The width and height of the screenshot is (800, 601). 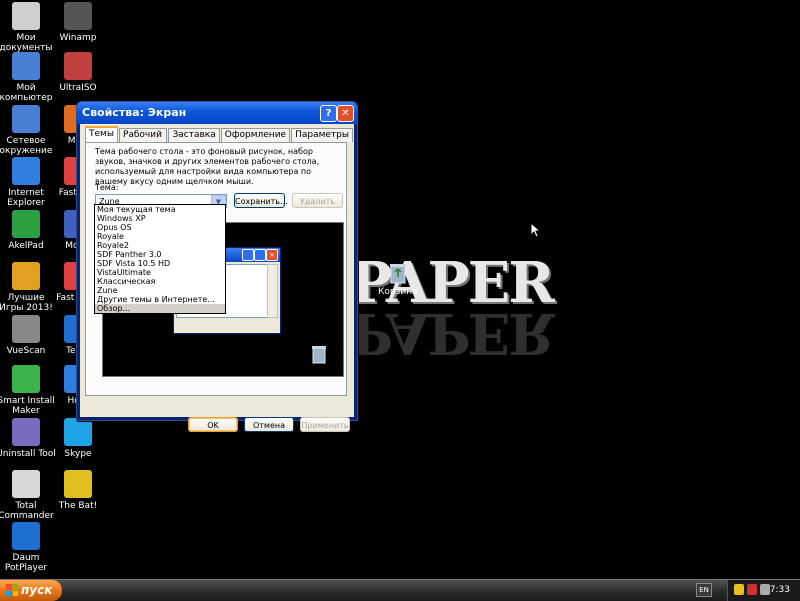 What do you see at coordinates (536, 230) in the screenshot?
I see `mouse-cursor-icon` at bounding box center [536, 230].